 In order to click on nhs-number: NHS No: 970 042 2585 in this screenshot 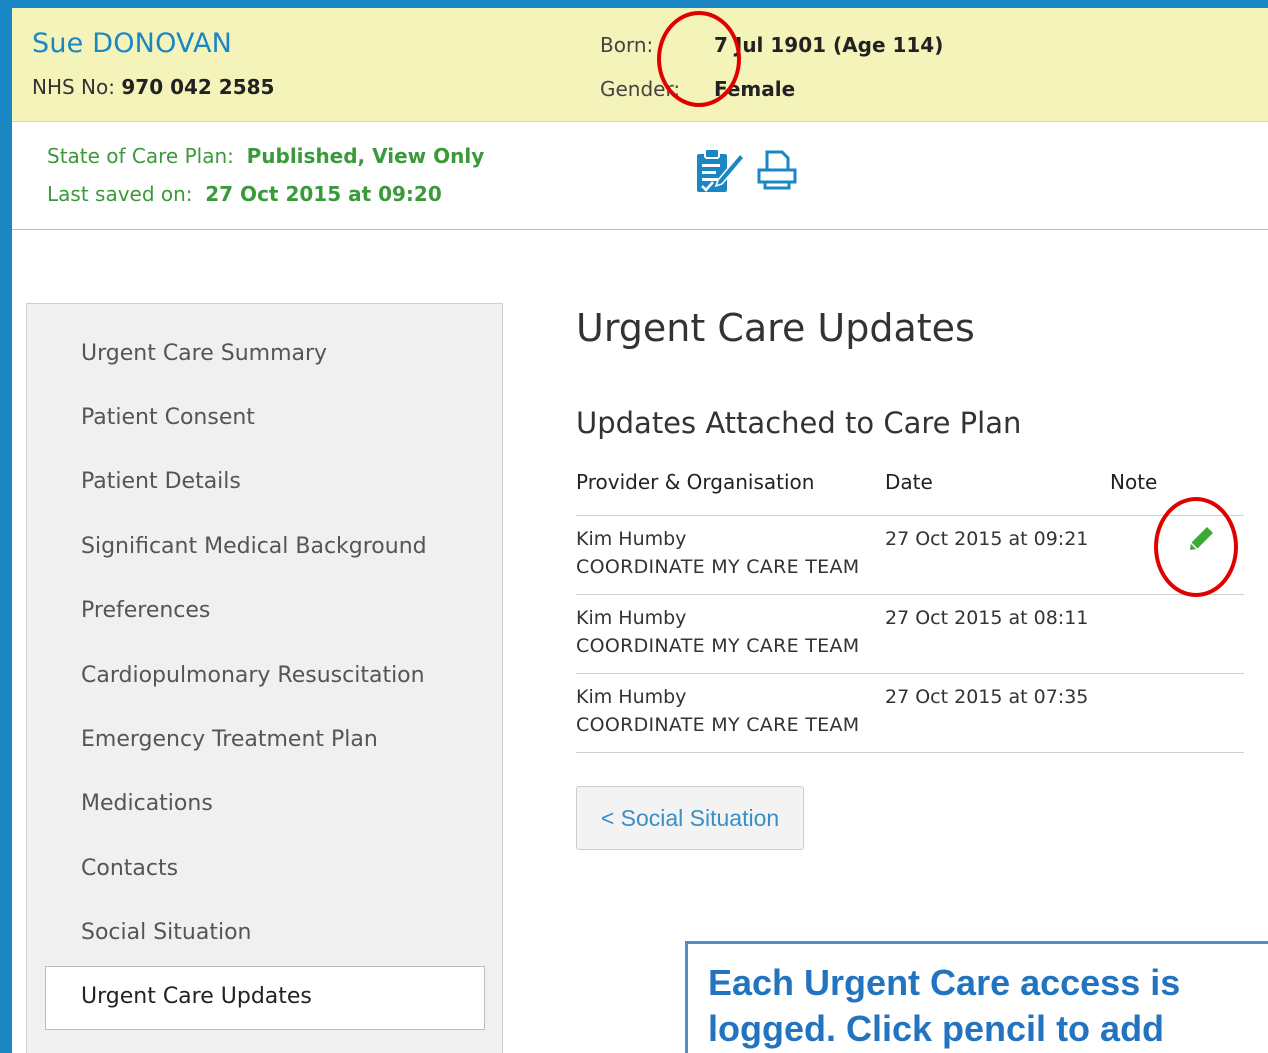, I will do `click(153, 87)`.